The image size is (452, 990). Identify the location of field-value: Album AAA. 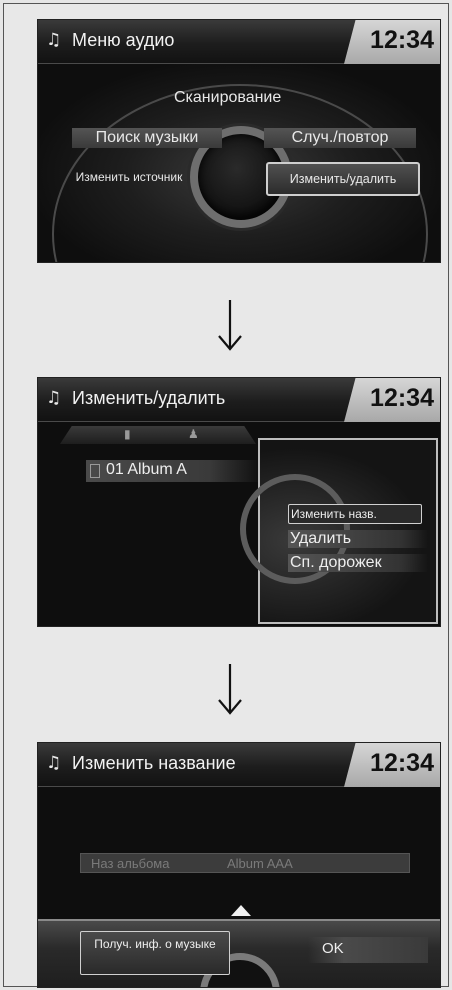
(260, 863).